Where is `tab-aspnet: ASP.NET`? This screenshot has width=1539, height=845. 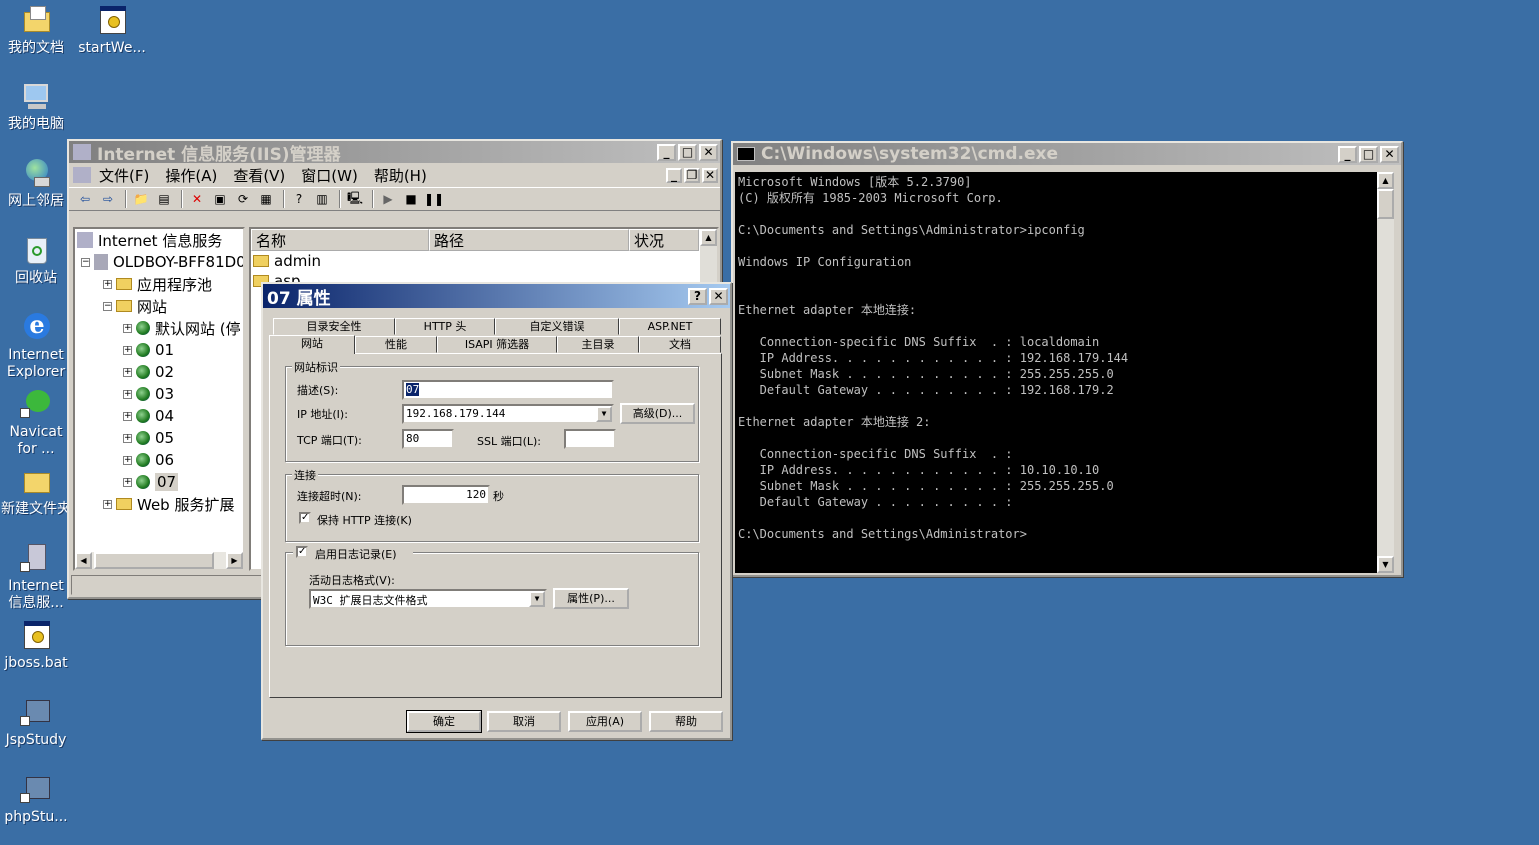
tab-aspnet: ASP.NET is located at coordinates (670, 326).